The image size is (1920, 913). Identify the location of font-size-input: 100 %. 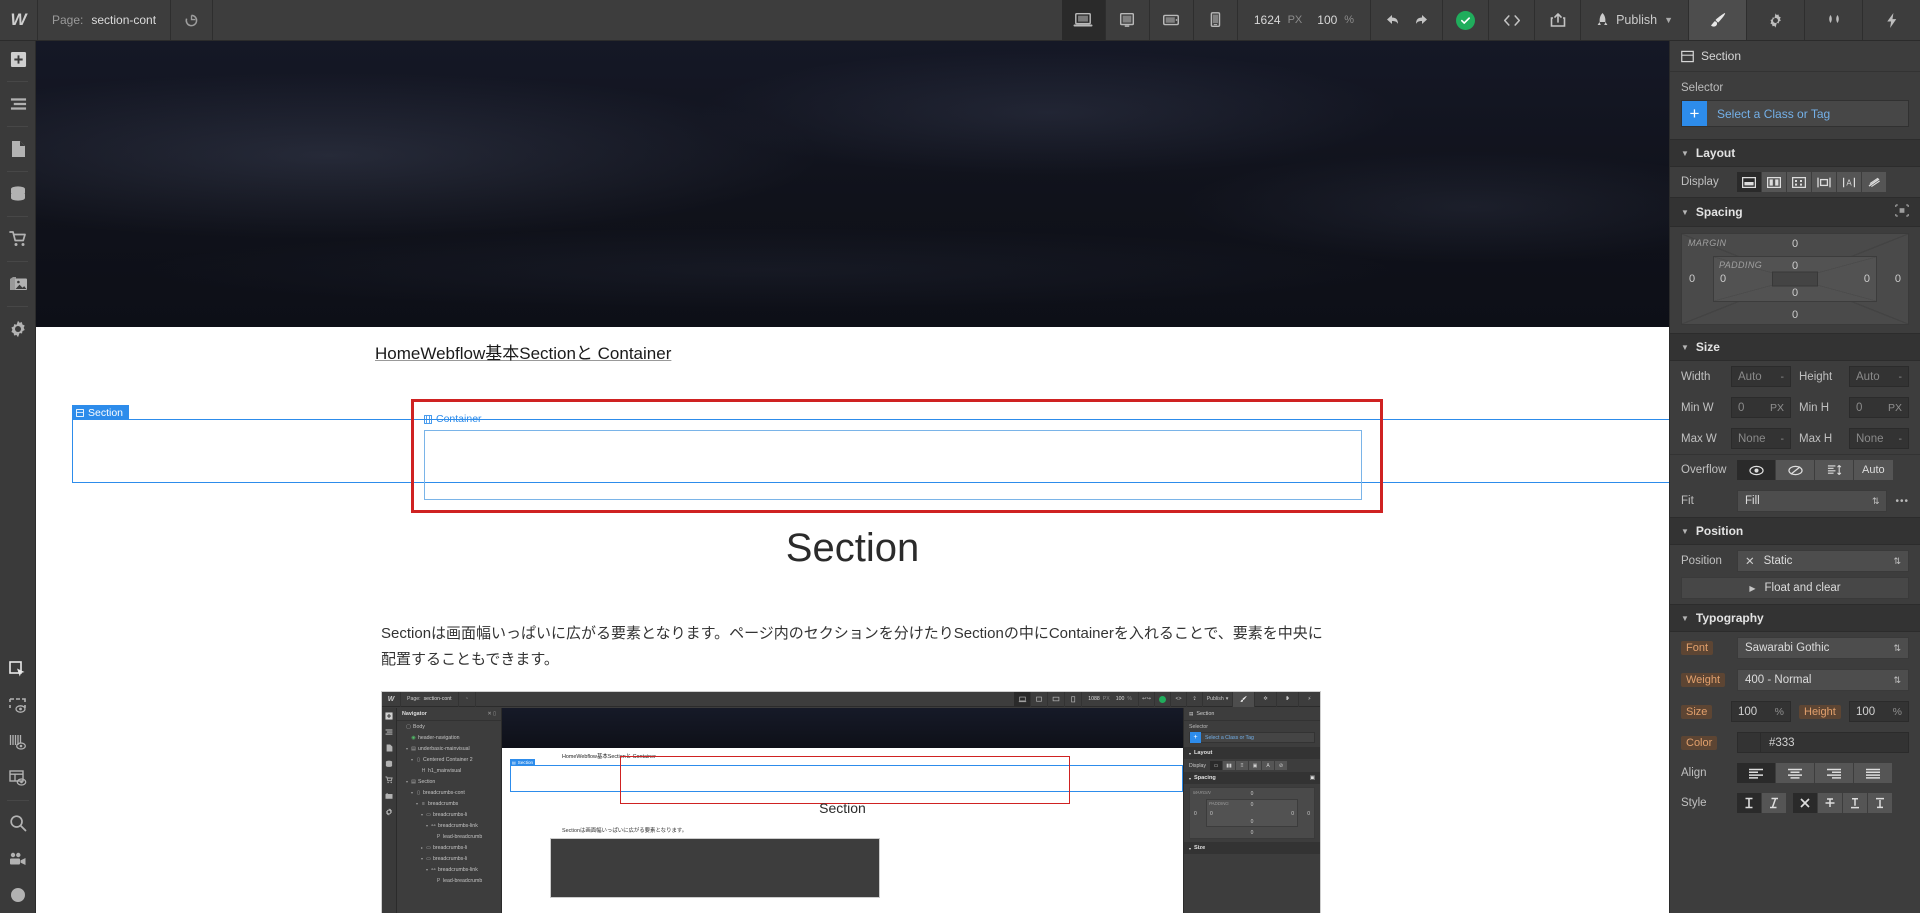
(1761, 711).